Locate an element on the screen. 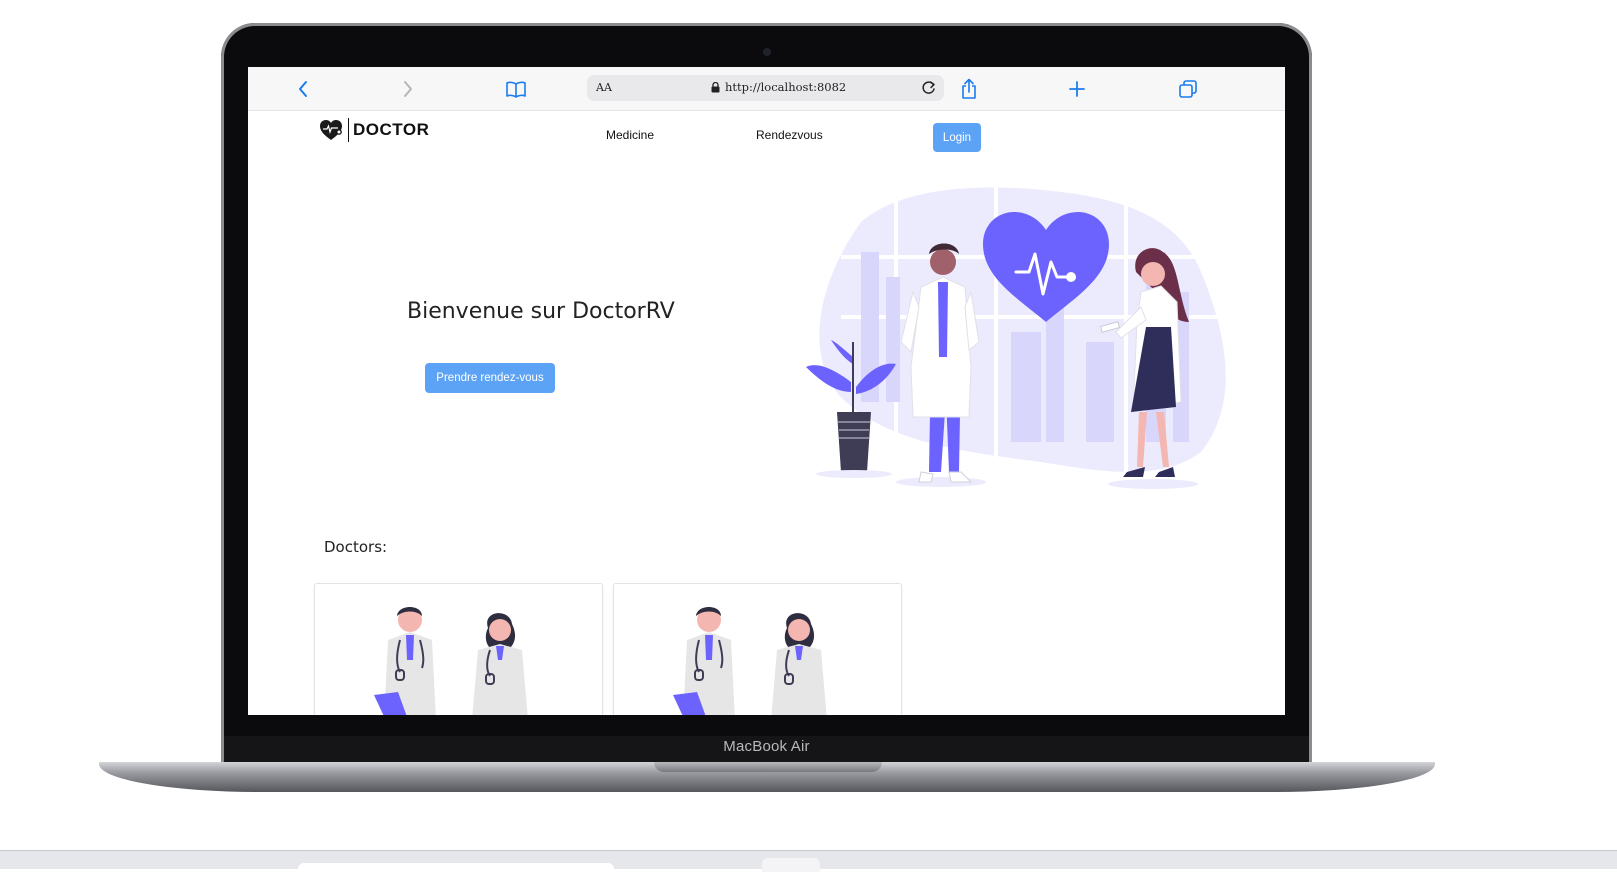 This screenshot has height=875, width=1617. host-taskbar-tab is located at coordinates (791, 865).